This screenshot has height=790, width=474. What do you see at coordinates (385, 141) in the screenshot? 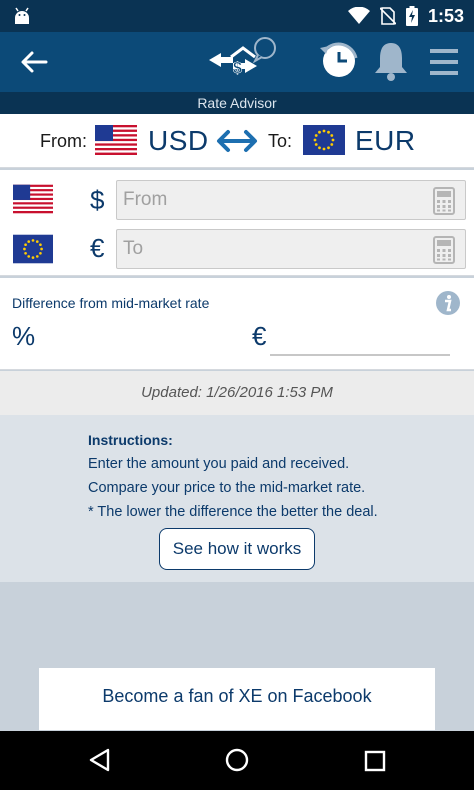
I see `to-currency-code: EUR` at bounding box center [385, 141].